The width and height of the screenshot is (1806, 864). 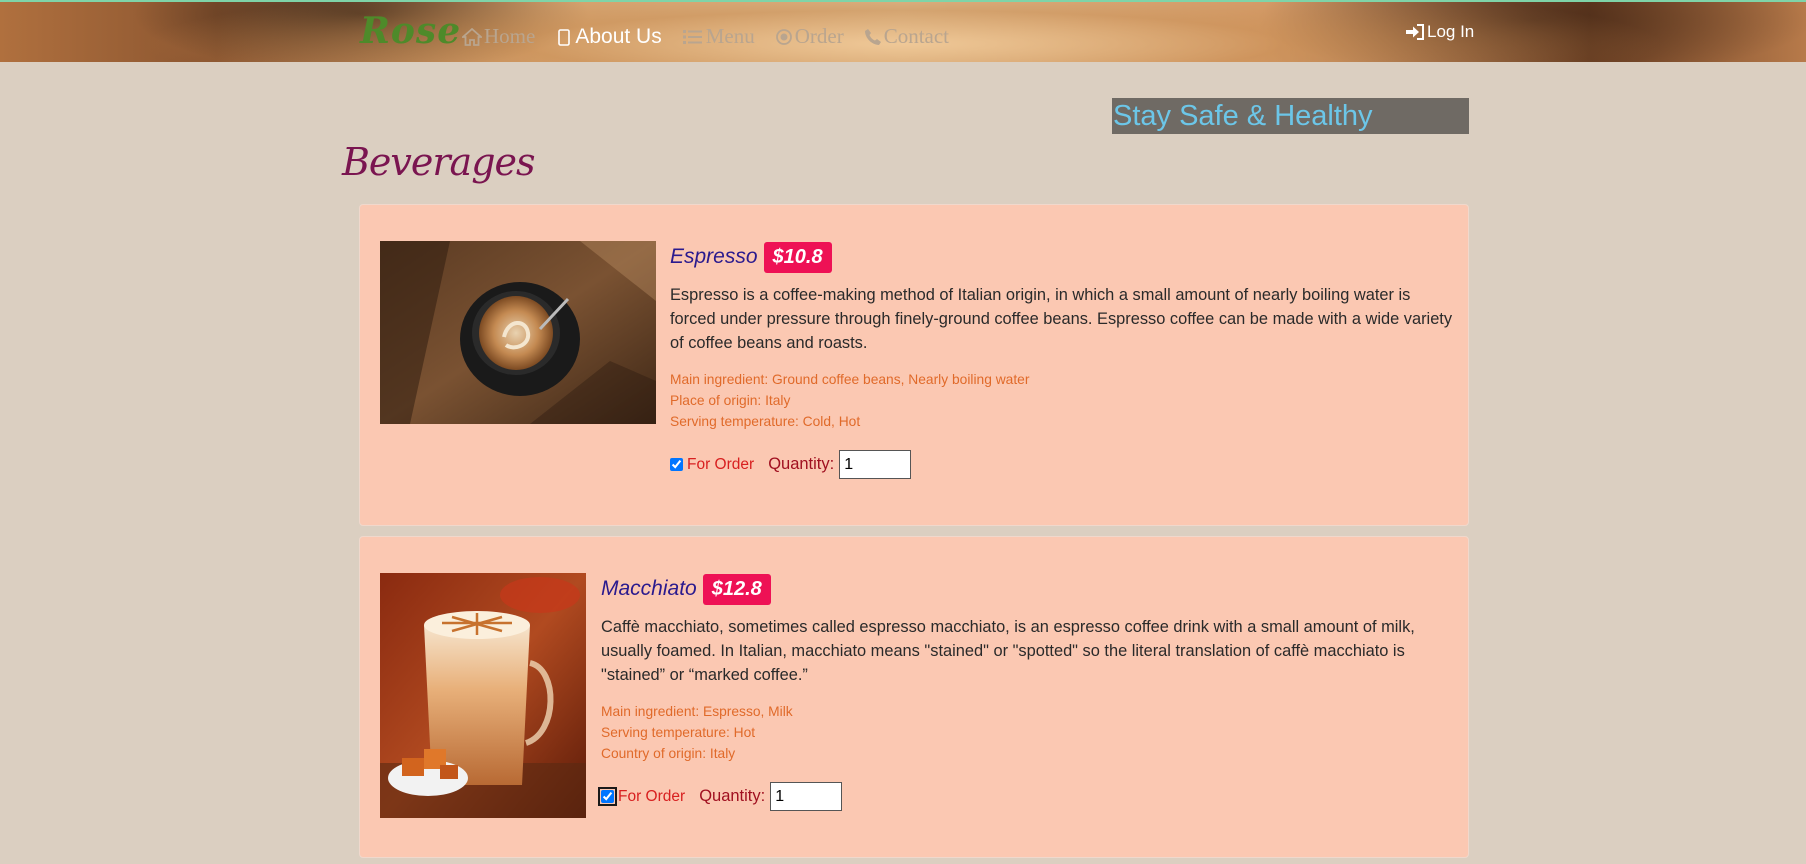 I want to click on brand-logo: Rose, so click(x=410, y=31).